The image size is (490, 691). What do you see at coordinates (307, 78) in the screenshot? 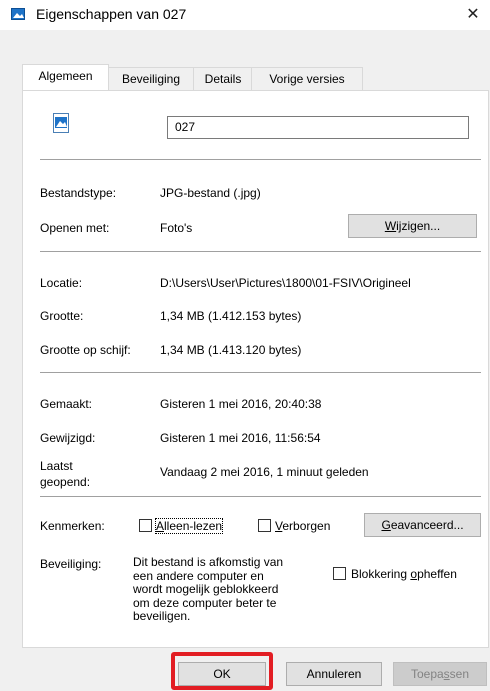
I see `tab-vorige-versies: Vorige versies` at bounding box center [307, 78].